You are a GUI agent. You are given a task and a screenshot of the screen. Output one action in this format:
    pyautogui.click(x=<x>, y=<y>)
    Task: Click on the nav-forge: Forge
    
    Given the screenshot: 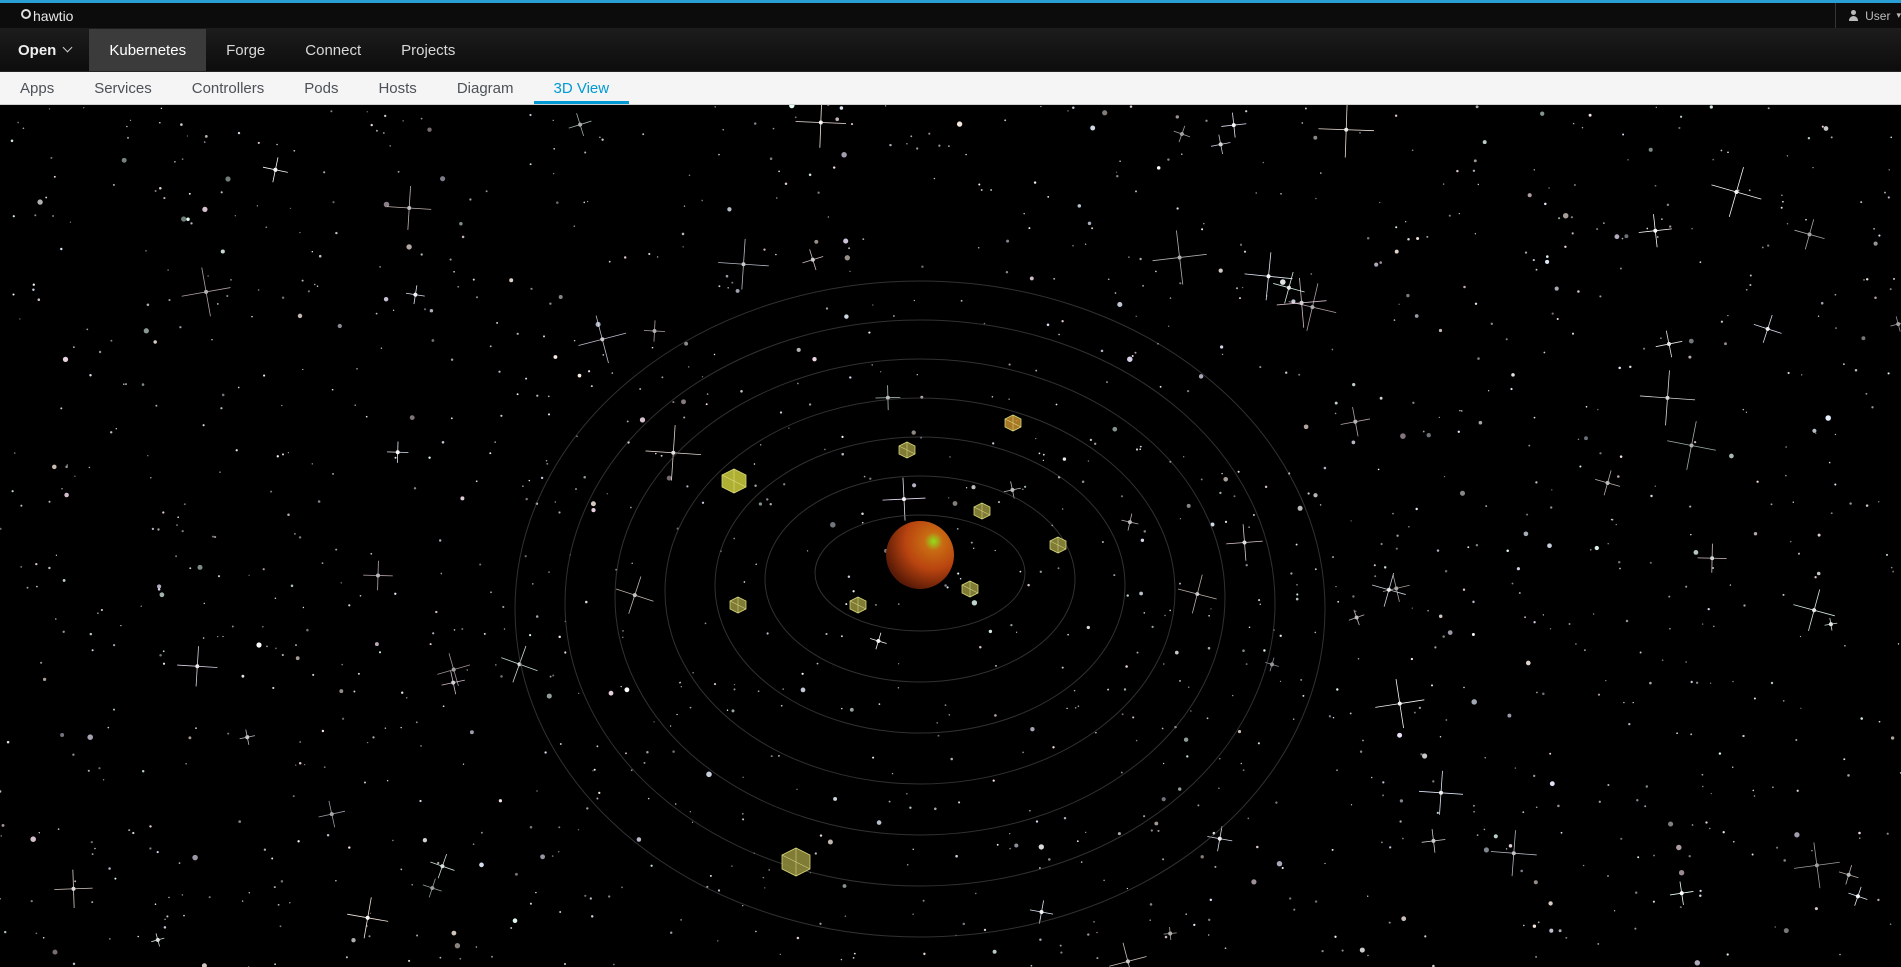 What is the action you would take?
    pyautogui.click(x=245, y=50)
    